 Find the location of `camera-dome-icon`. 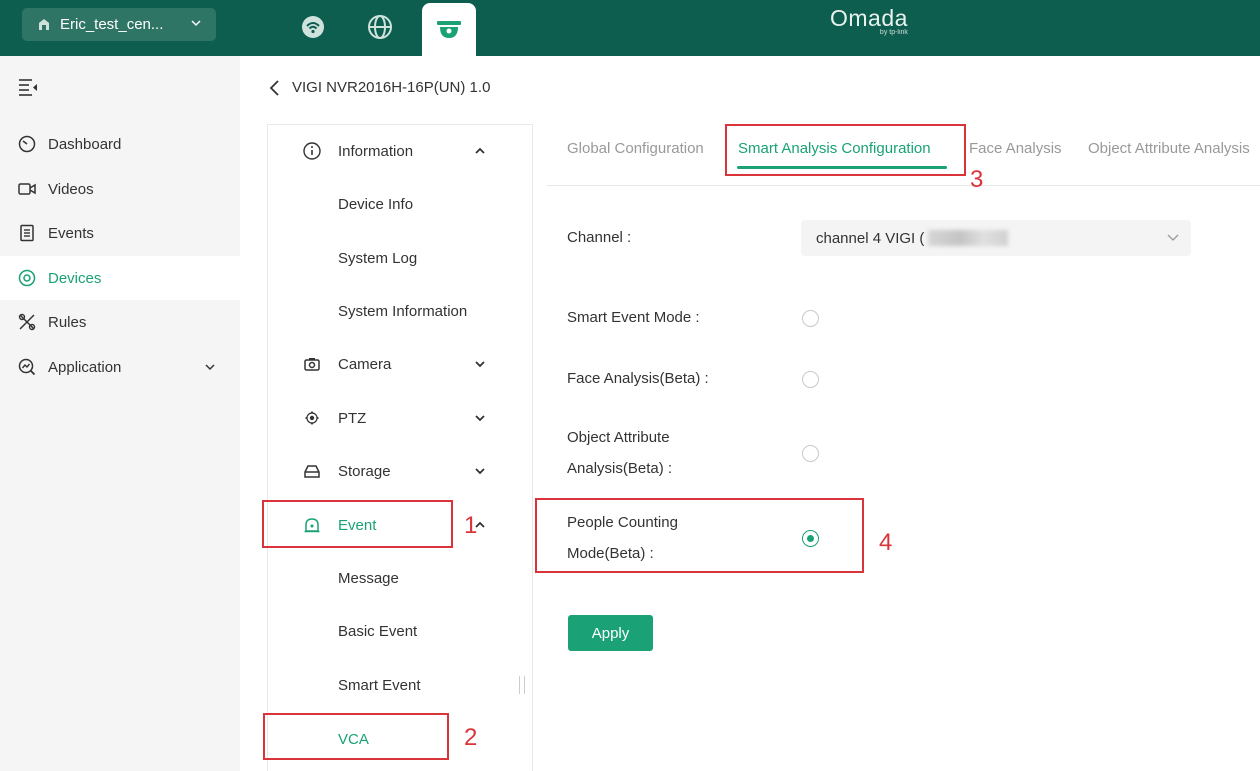

camera-dome-icon is located at coordinates (449, 29).